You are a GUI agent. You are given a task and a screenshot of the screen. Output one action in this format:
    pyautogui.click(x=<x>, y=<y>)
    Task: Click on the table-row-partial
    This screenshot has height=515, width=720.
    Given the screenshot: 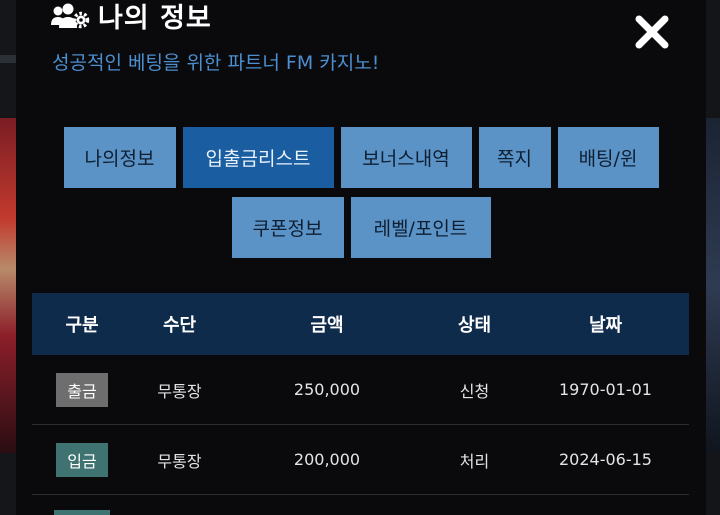 What is the action you would take?
    pyautogui.click(x=360, y=505)
    